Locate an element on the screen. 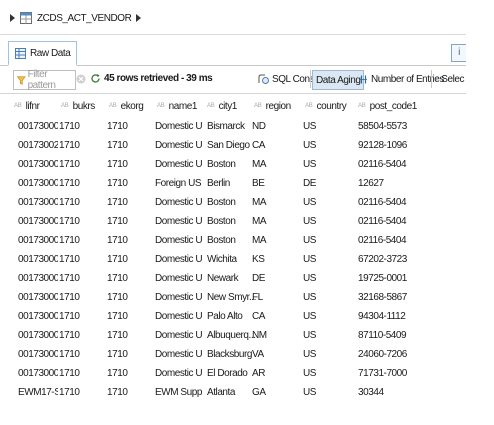 Image resolution: width=494 pixels, height=425 pixels. cell-region: BE is located at coordinates (276, 183).